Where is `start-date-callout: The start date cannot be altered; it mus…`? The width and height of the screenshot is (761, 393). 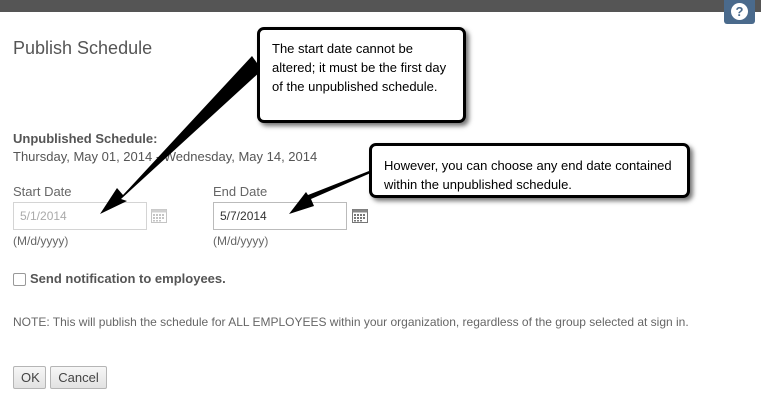 start-date-callout: The start date cannot be altered; it mus… is located at coordinates (361, 75).